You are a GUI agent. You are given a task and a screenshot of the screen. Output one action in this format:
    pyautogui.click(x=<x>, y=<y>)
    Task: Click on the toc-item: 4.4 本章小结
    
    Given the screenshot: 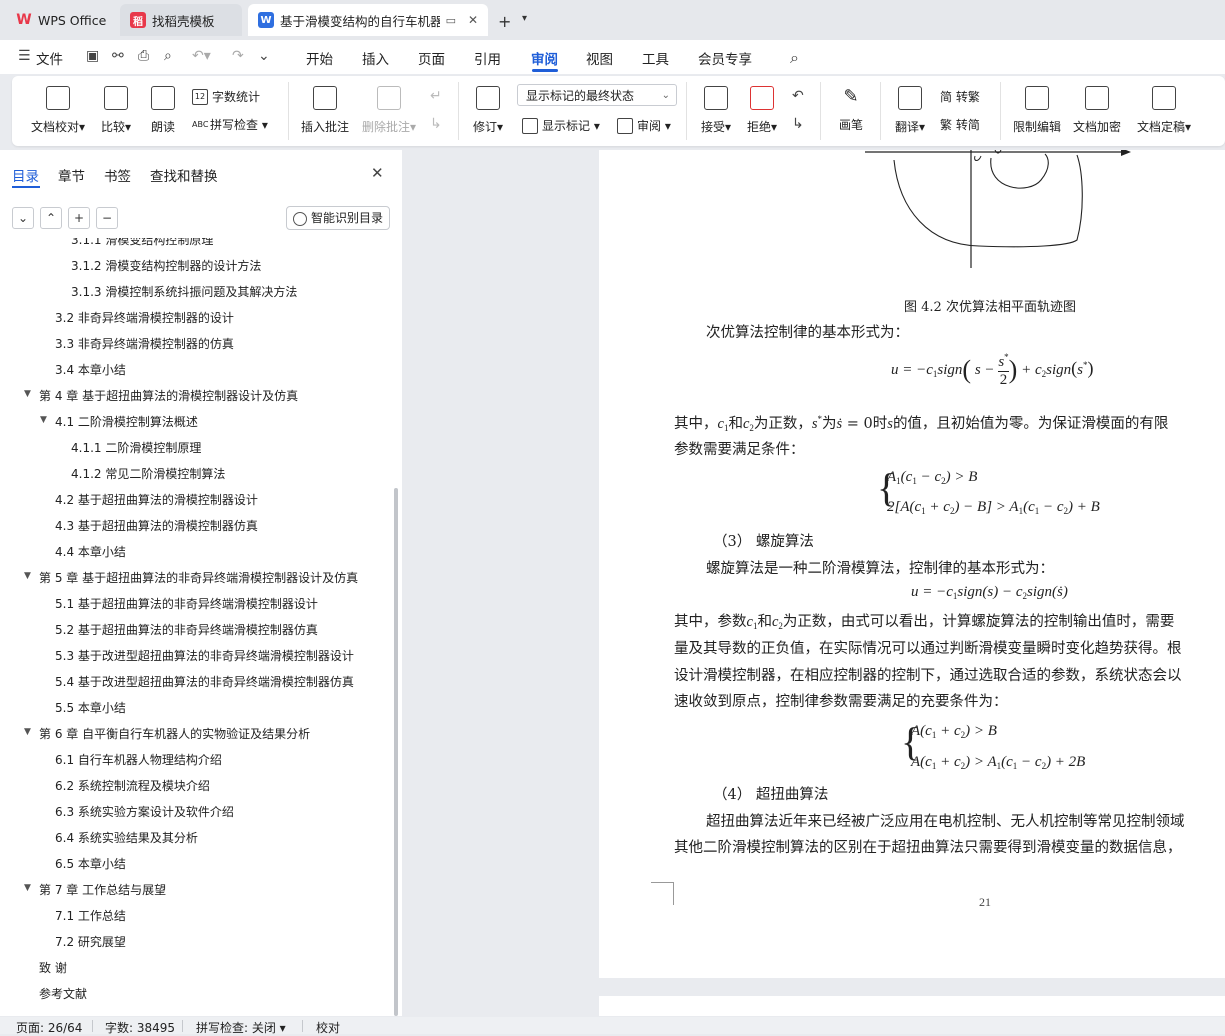 What is the action you would take?
    pyautogui.click(x=90, y=551)
    